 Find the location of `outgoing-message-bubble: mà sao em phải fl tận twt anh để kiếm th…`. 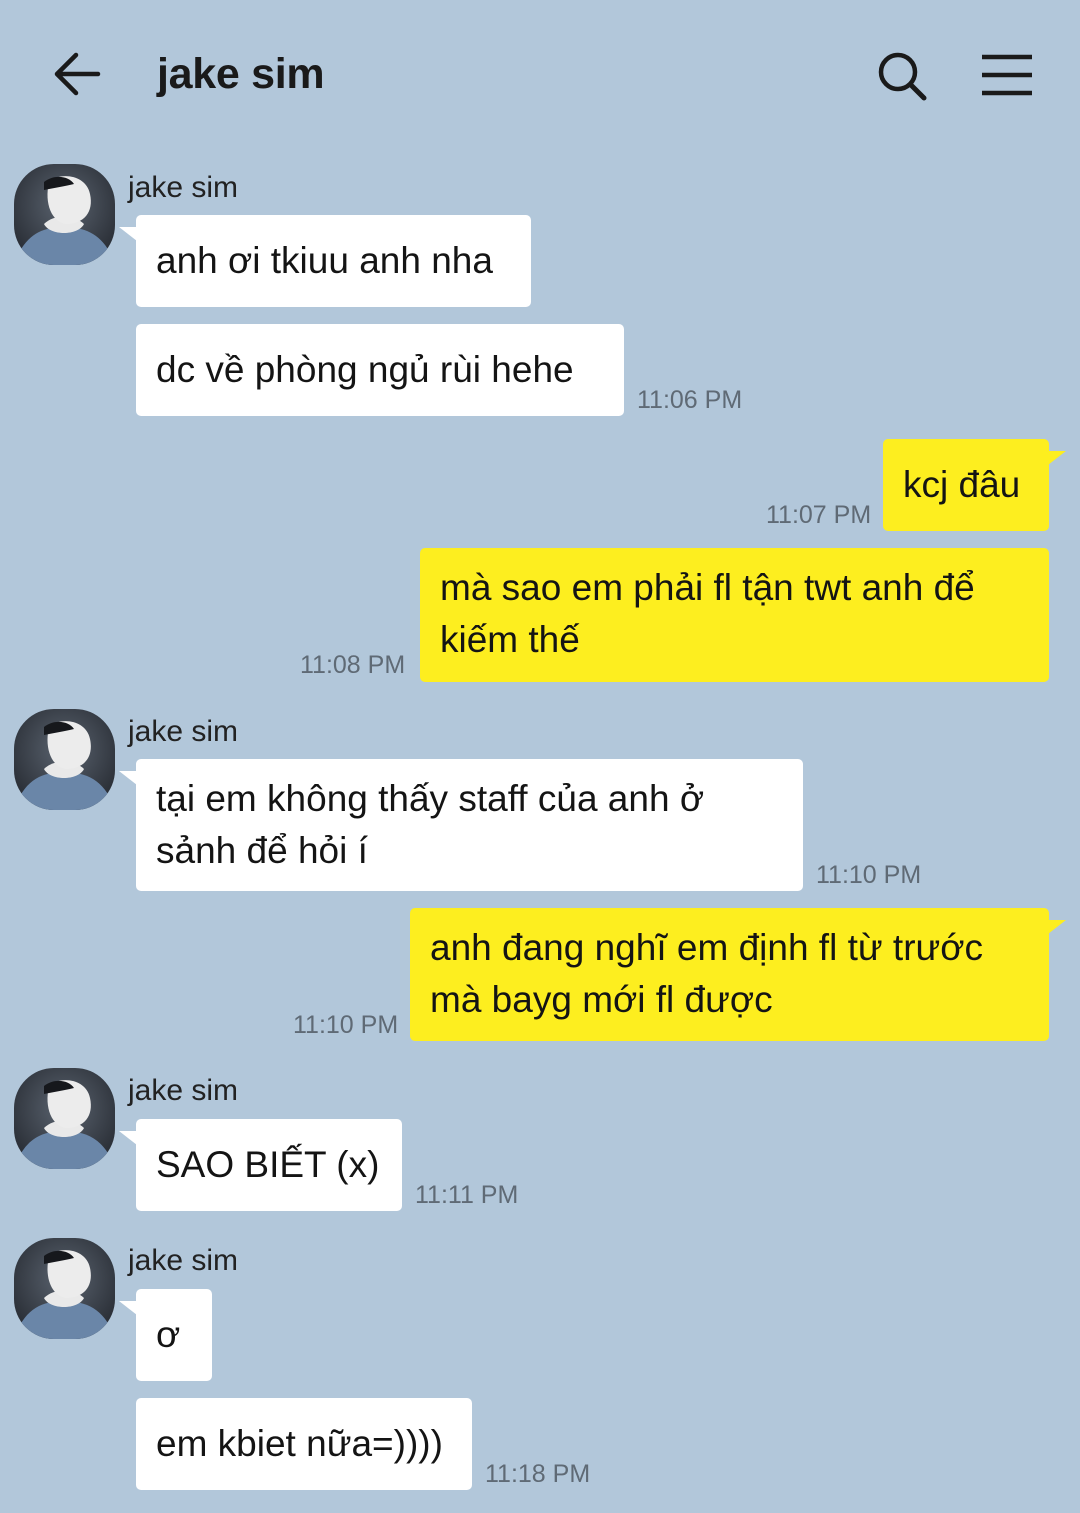

outgoing-message-bubble: mà sao em phải fl tận twt anh để kiếm th… is located at coordinates (734, 615).